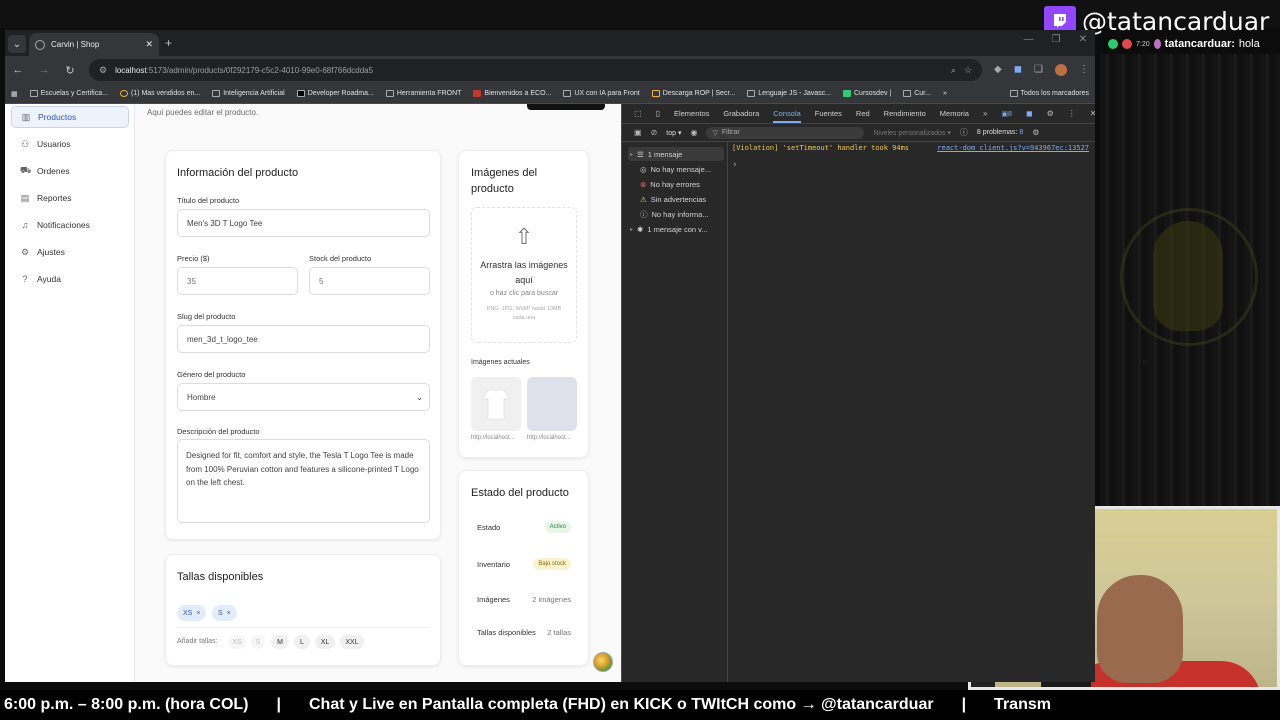  What do you see at coordinates (325, 642) in the screenshot?
I see `size-option-xl: XL` at bounding box center [325, 642].